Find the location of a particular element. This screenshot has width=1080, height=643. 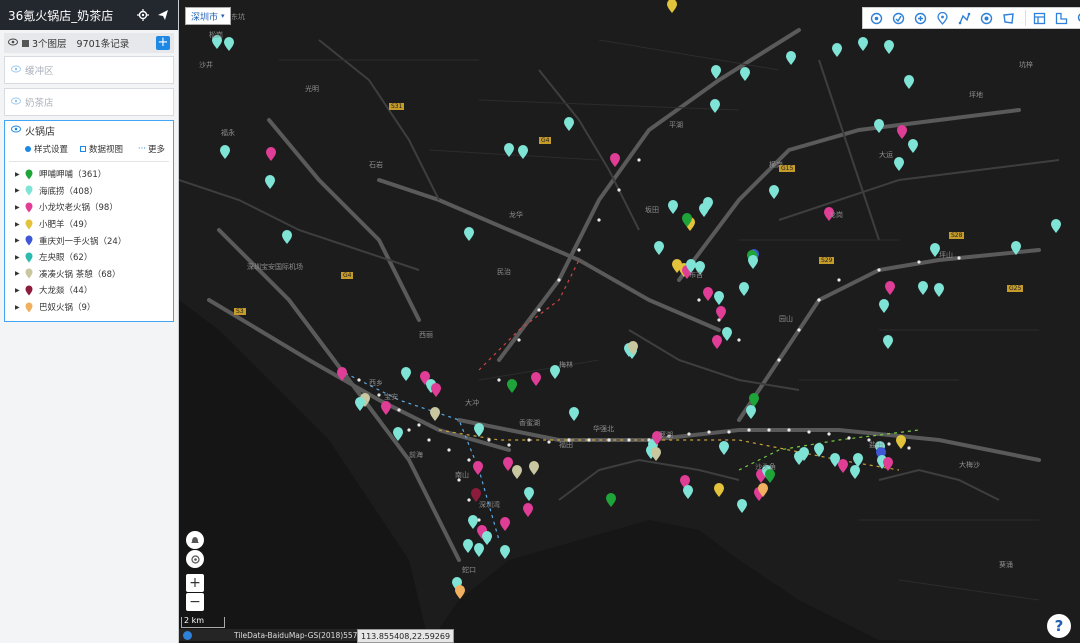

tab-more: ··· 更多 is located at coordinates (151, 149).